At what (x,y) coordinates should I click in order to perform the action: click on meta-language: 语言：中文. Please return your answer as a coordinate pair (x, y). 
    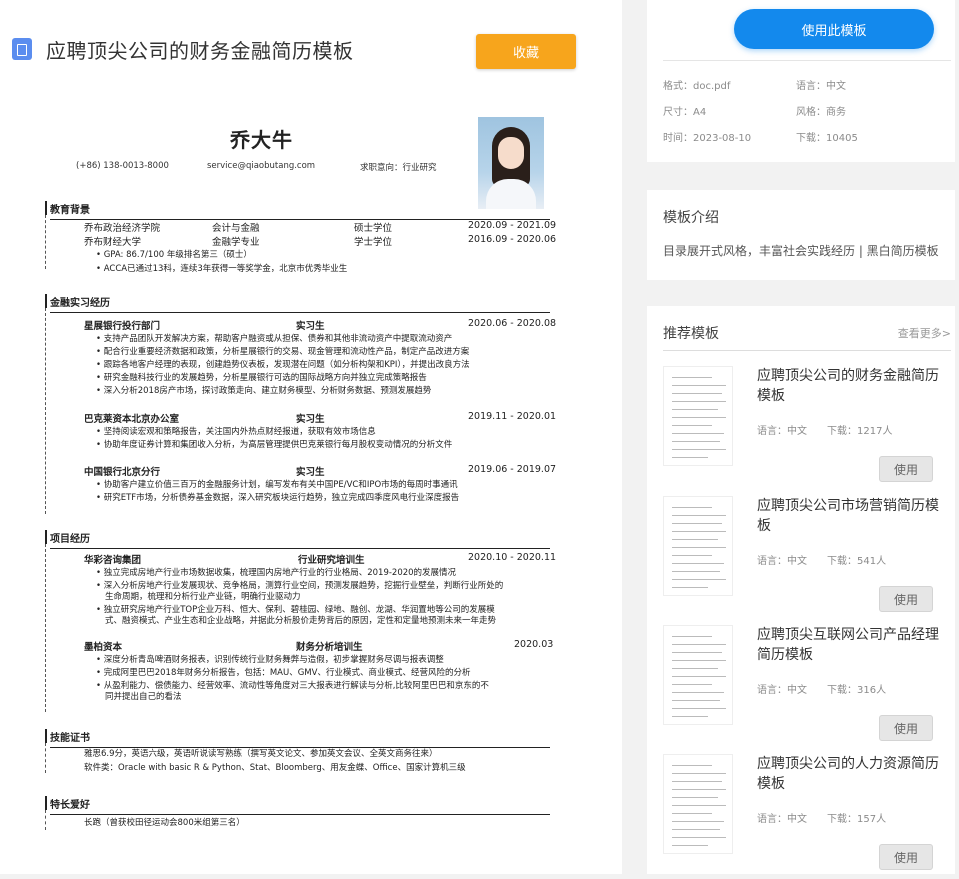
    Looking at the image, I should click on (821, 86).